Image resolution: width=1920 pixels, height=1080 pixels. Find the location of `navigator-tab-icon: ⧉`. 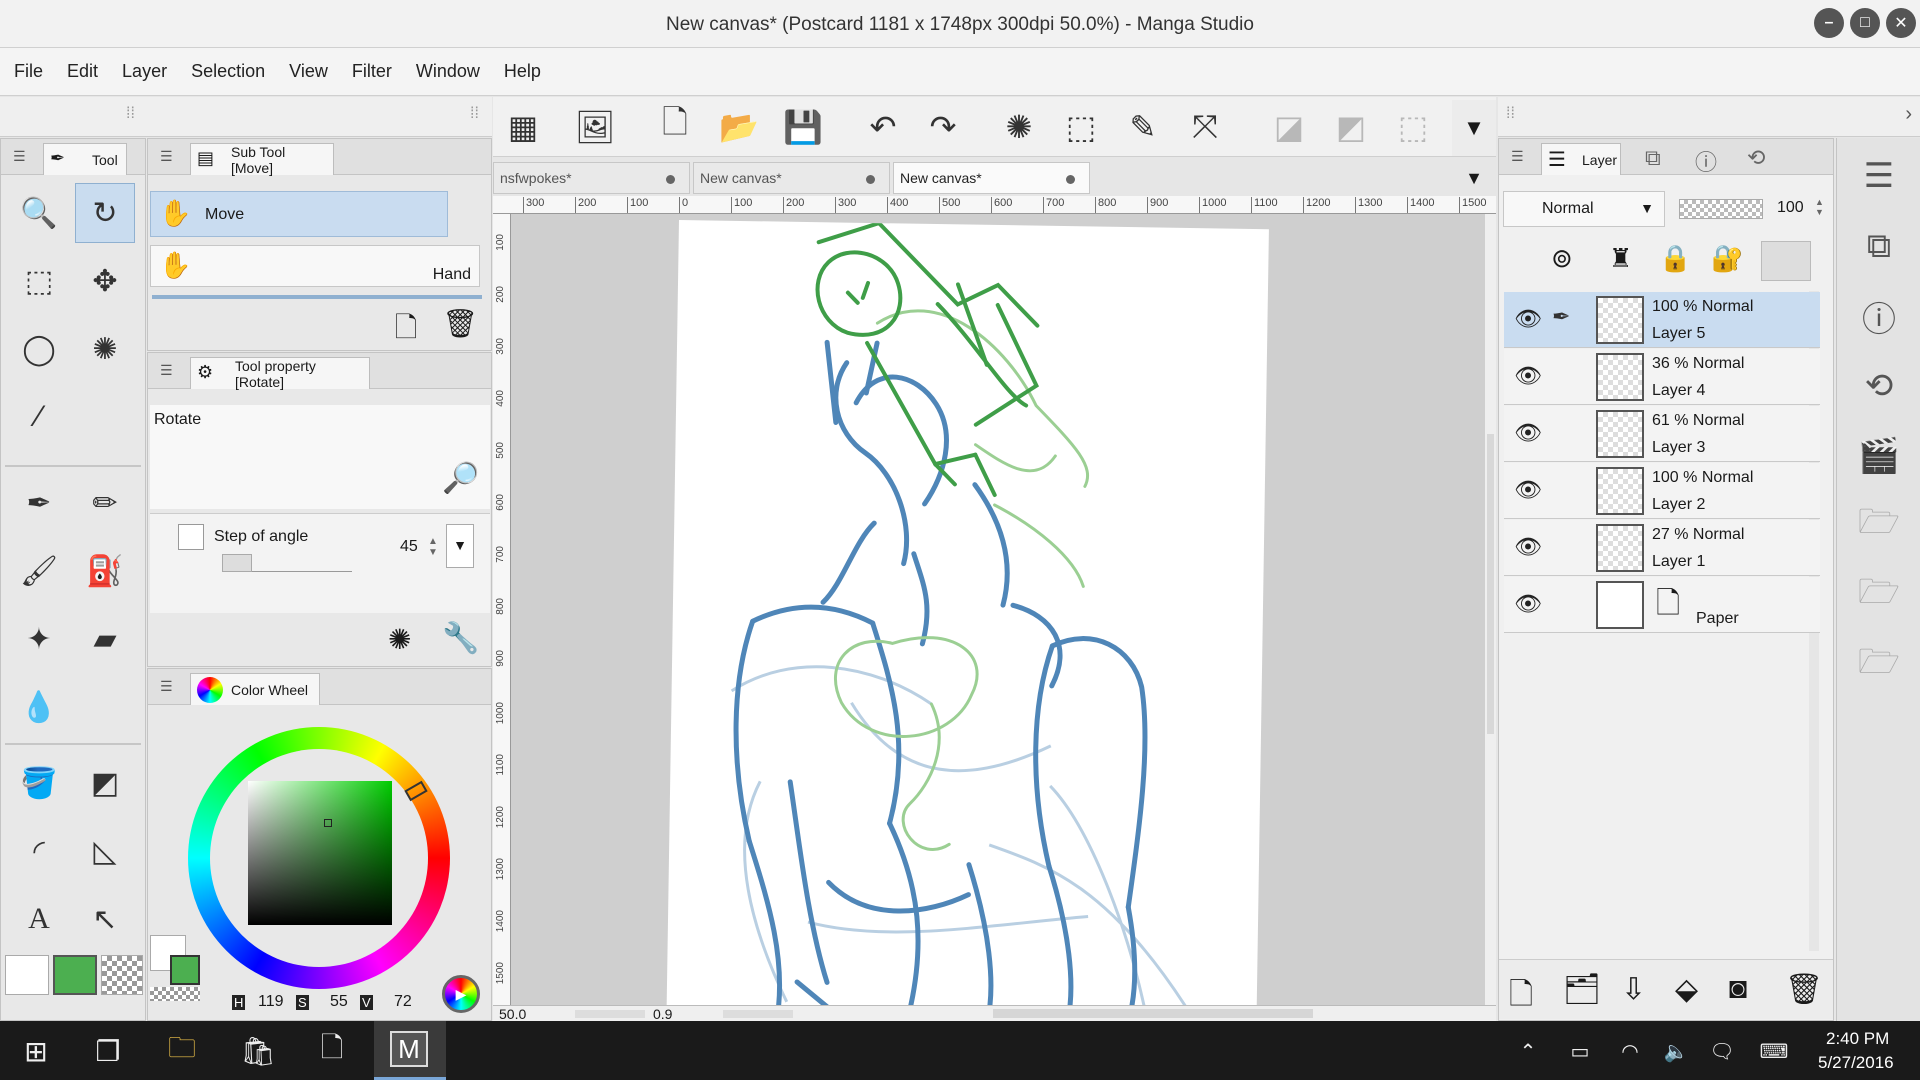

navigator-tab-icon: ⧉ is located at coordinates (1653, 158).